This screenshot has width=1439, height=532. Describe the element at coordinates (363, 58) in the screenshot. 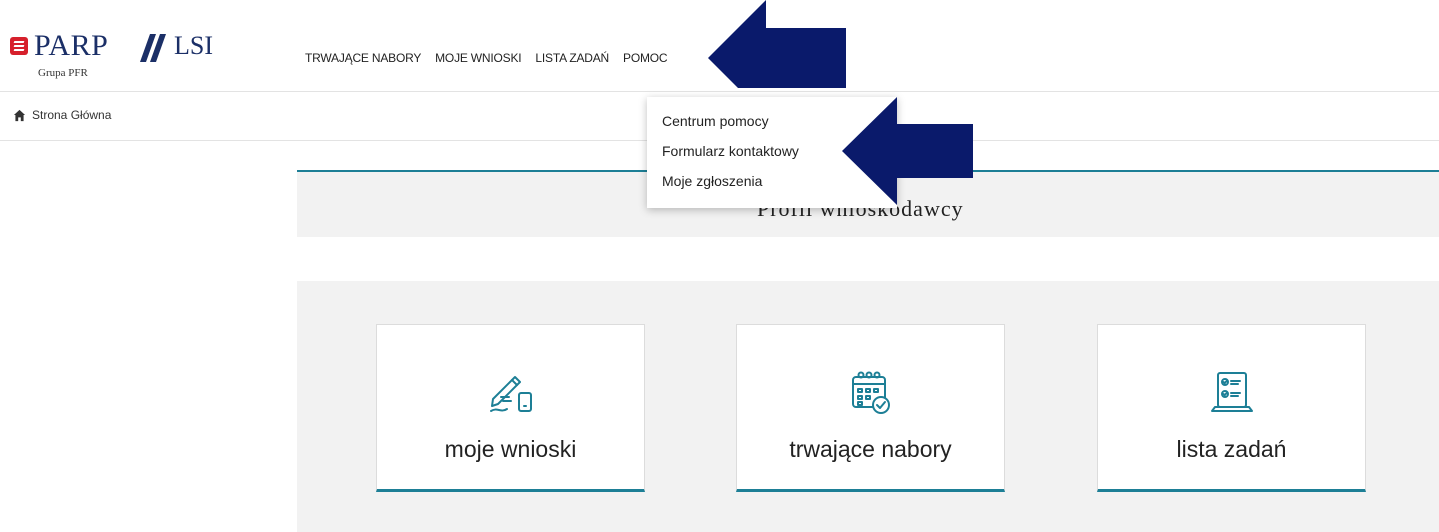

I see `nav-item-trwajace-nabory: TRWAJĄCE NABORY` at that location.